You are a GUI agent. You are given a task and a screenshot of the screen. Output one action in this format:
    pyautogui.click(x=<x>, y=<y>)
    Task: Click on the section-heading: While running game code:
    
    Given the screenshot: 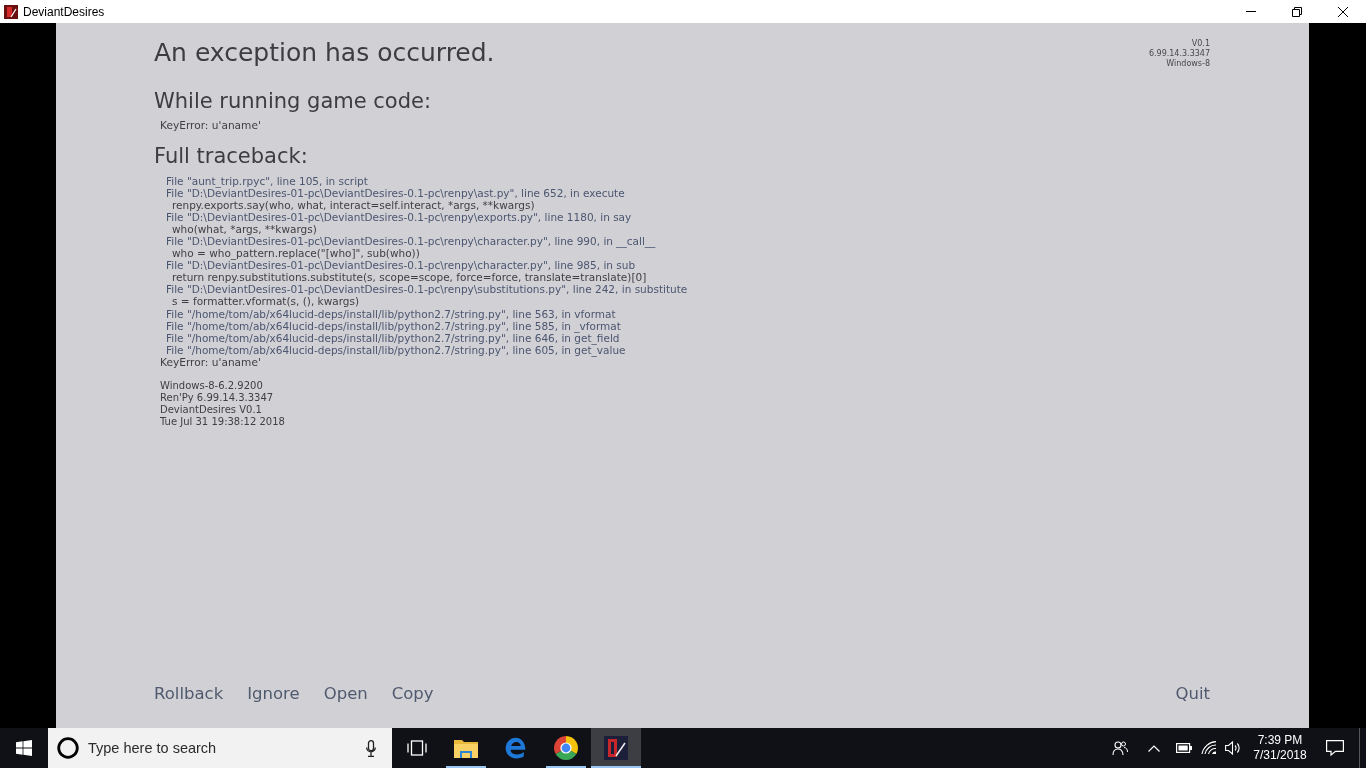 What is the action you would take?
    pyautogui.click(x=293, y=101)
    